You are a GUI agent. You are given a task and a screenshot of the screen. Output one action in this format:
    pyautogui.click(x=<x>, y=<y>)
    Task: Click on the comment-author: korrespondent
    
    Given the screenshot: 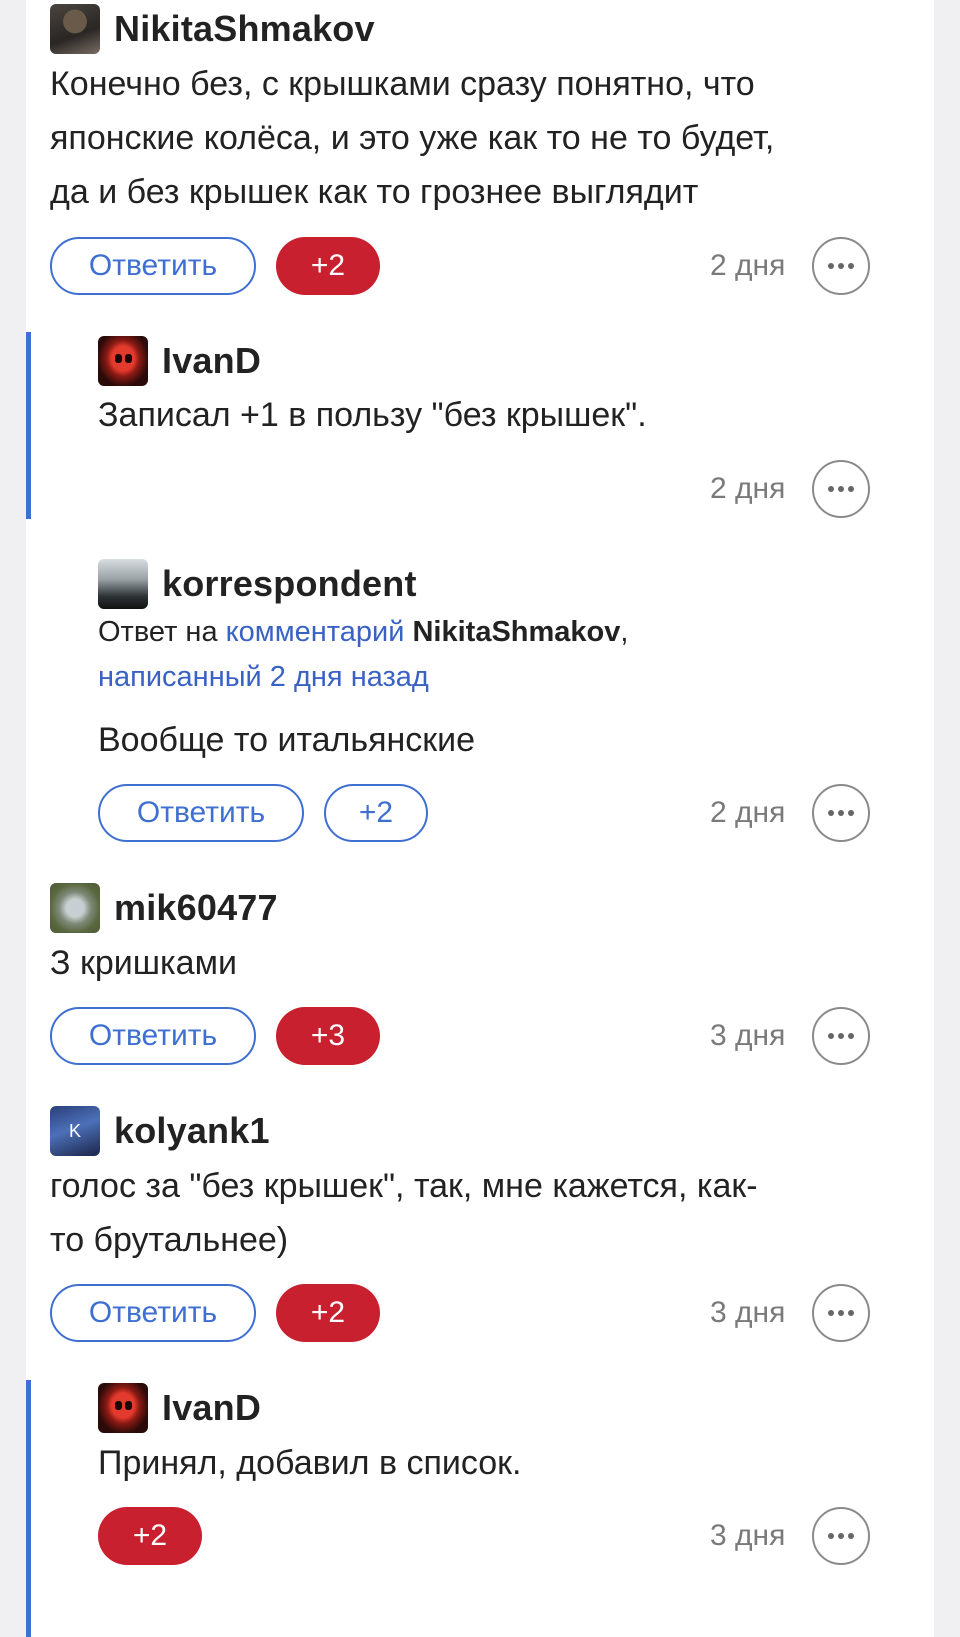 What is the action you would take?
    pyautogui.click(x=257, y=584)
    